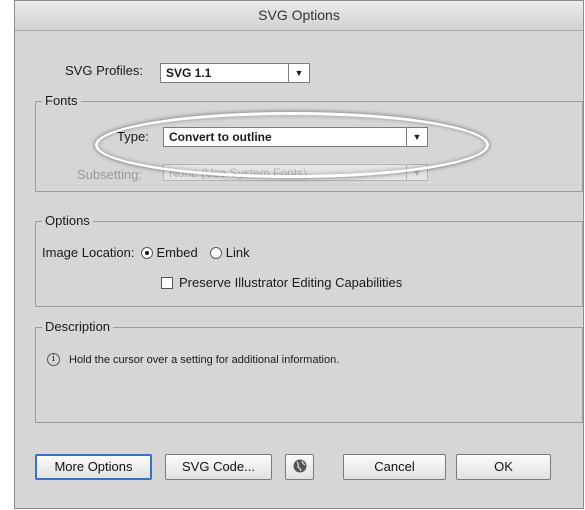 Image resolution: width=585 pixels, height=510 pixels. Describe the element at coordinates (67, 220) in the screenshot. I see `options-legend: Options` at that location.